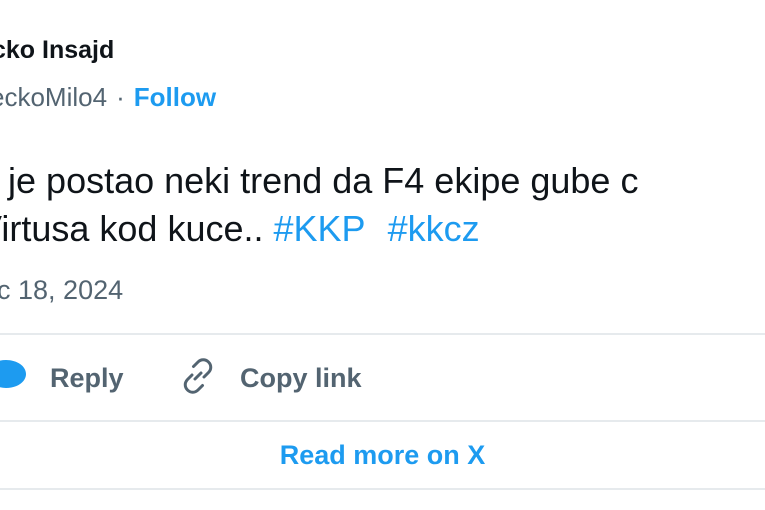 The width and height of the screenshot is (765, 510). I want to click on hashtag-kkp: #KKP, so click(320, 228).